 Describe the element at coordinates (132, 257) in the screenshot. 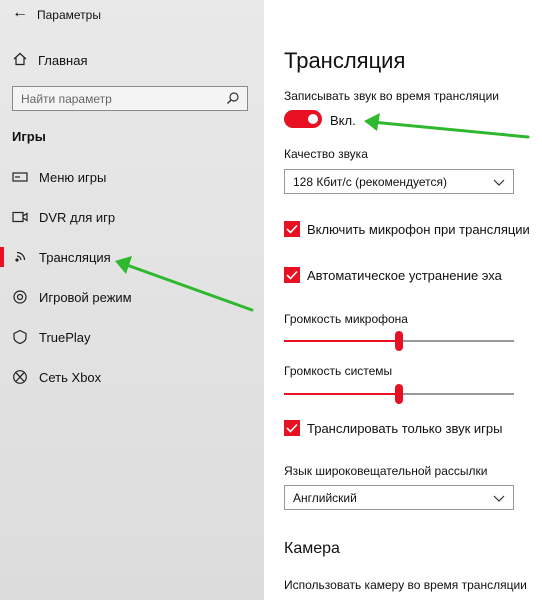

I see `sidebar-item-broadcast: Трансляция` at that location.